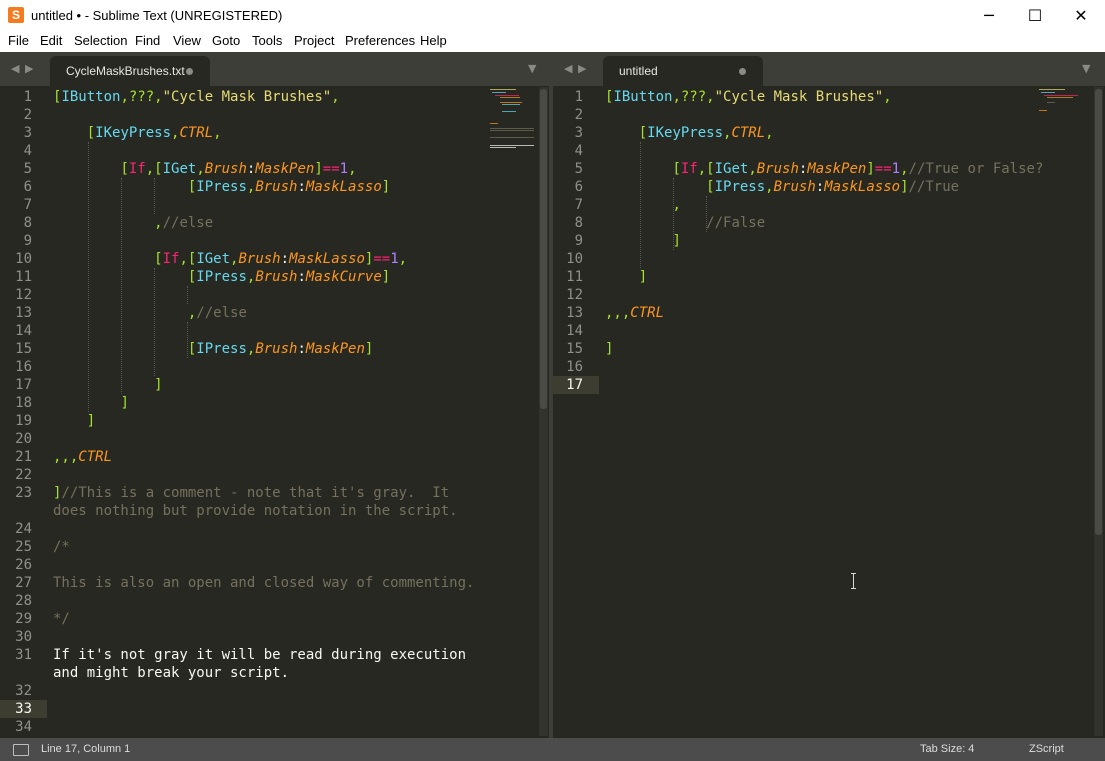 The image size is (1105, 761). I want to click on minimize-button: ─, so click(989, 15).